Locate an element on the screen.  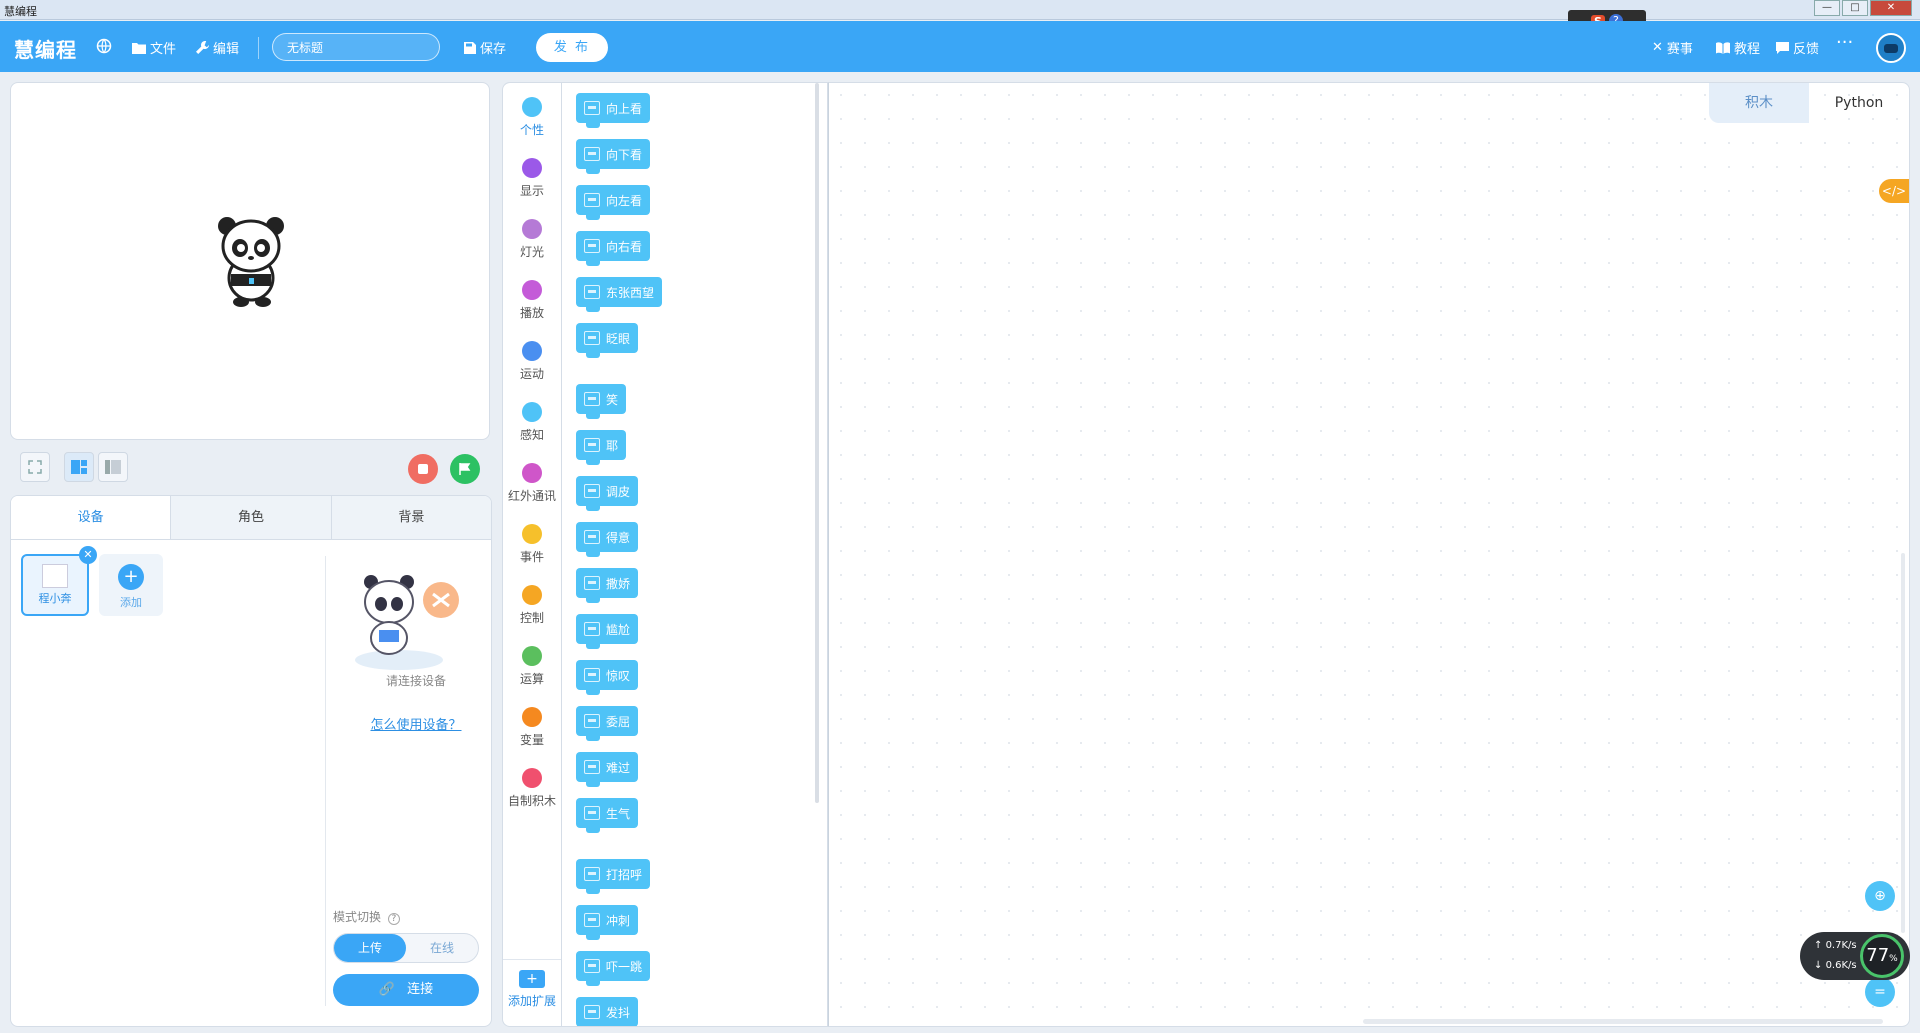
add-device-button: + 添加 is located at coordinates (131, 585).